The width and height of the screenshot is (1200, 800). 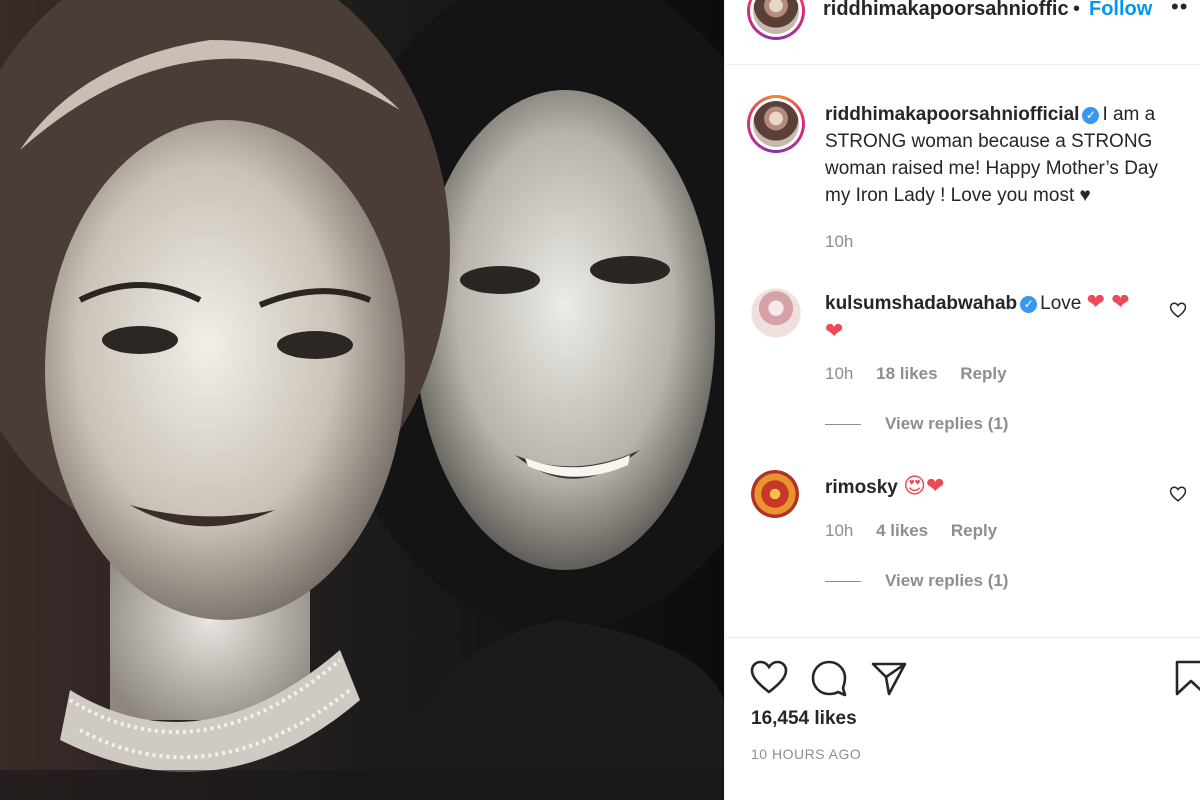 I want to click on caption-username: riddhimakapoorsahniofficial, so click(x=952, y=114).